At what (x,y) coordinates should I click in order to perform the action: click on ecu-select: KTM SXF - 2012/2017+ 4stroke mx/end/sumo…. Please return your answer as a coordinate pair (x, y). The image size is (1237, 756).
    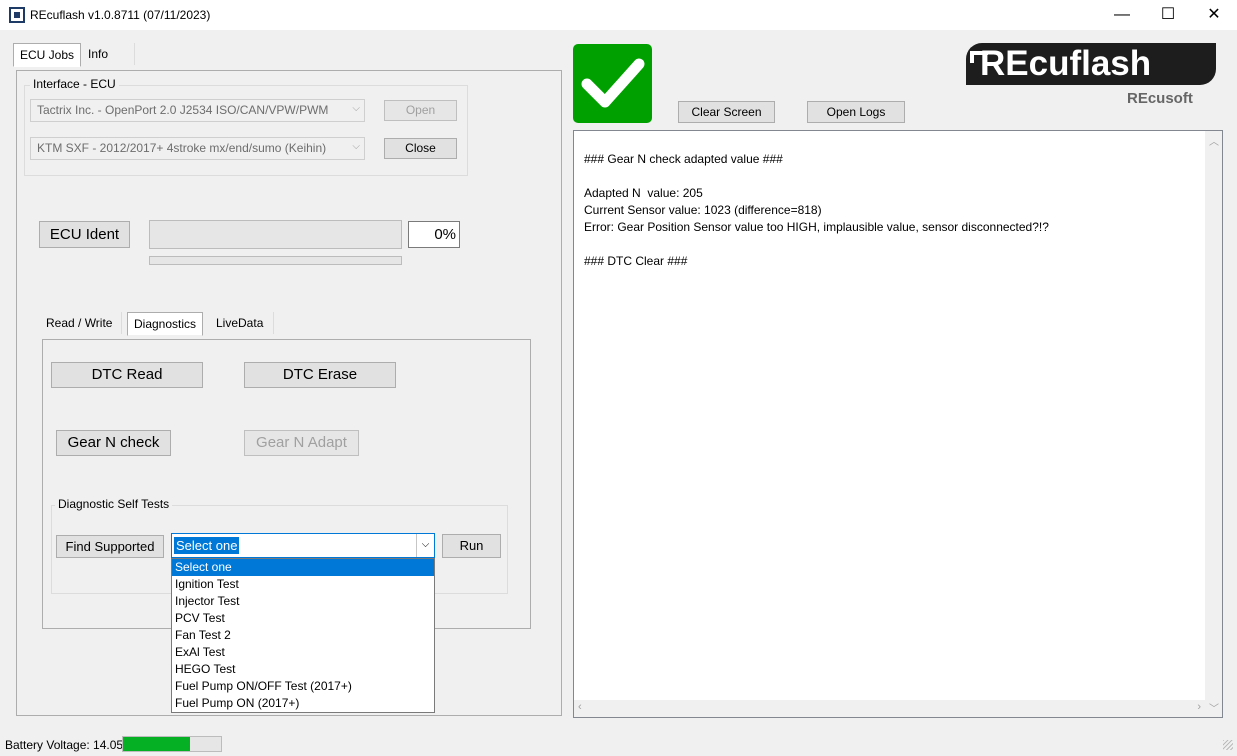
    Looking at the image, I should click on (197, 148).